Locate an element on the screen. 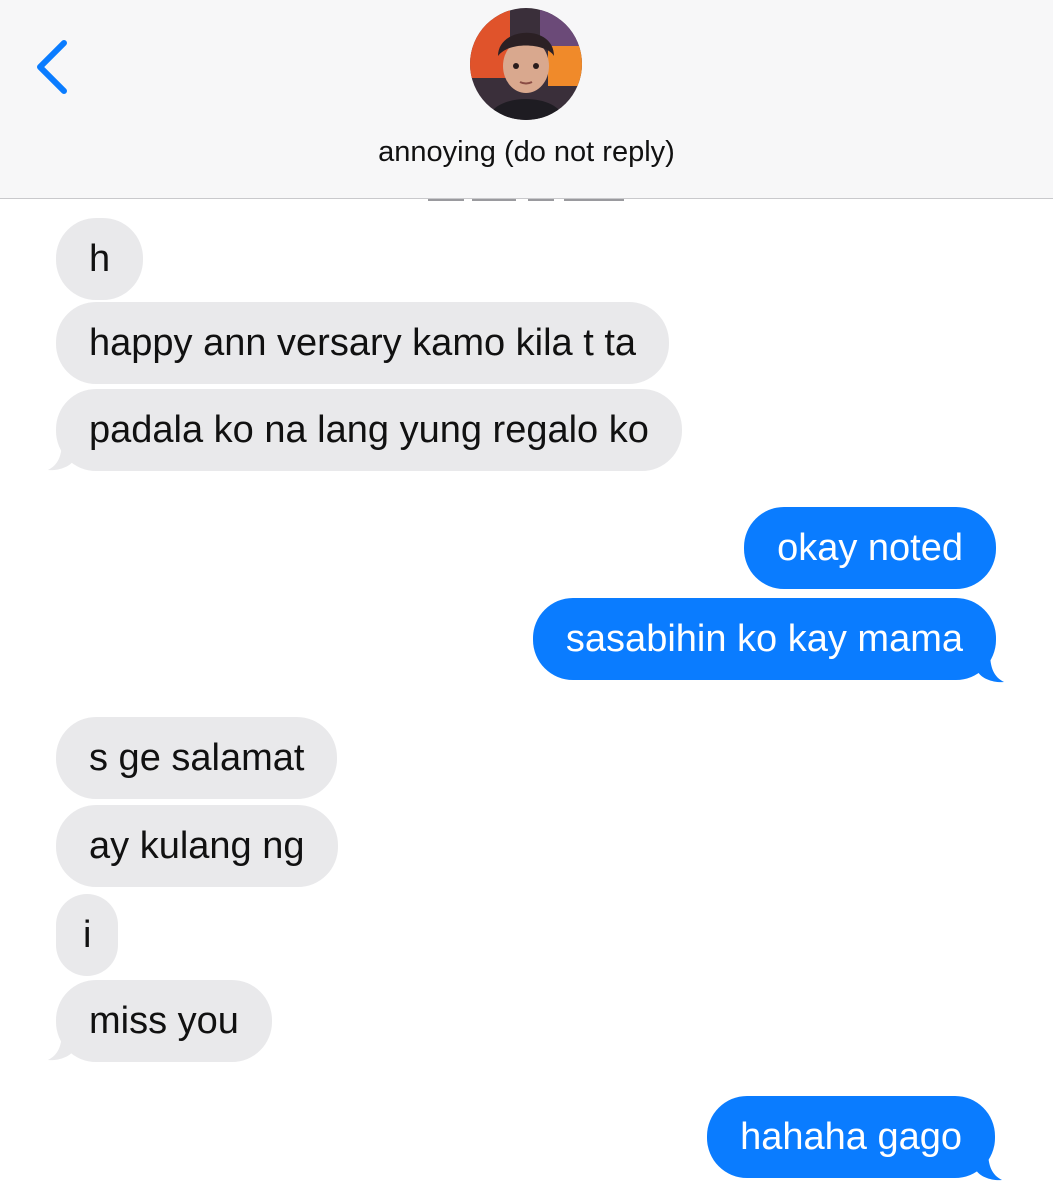 The width and height of the screenshot is (1053, 1200). contact-avatar is located at coordinates (526, 64).